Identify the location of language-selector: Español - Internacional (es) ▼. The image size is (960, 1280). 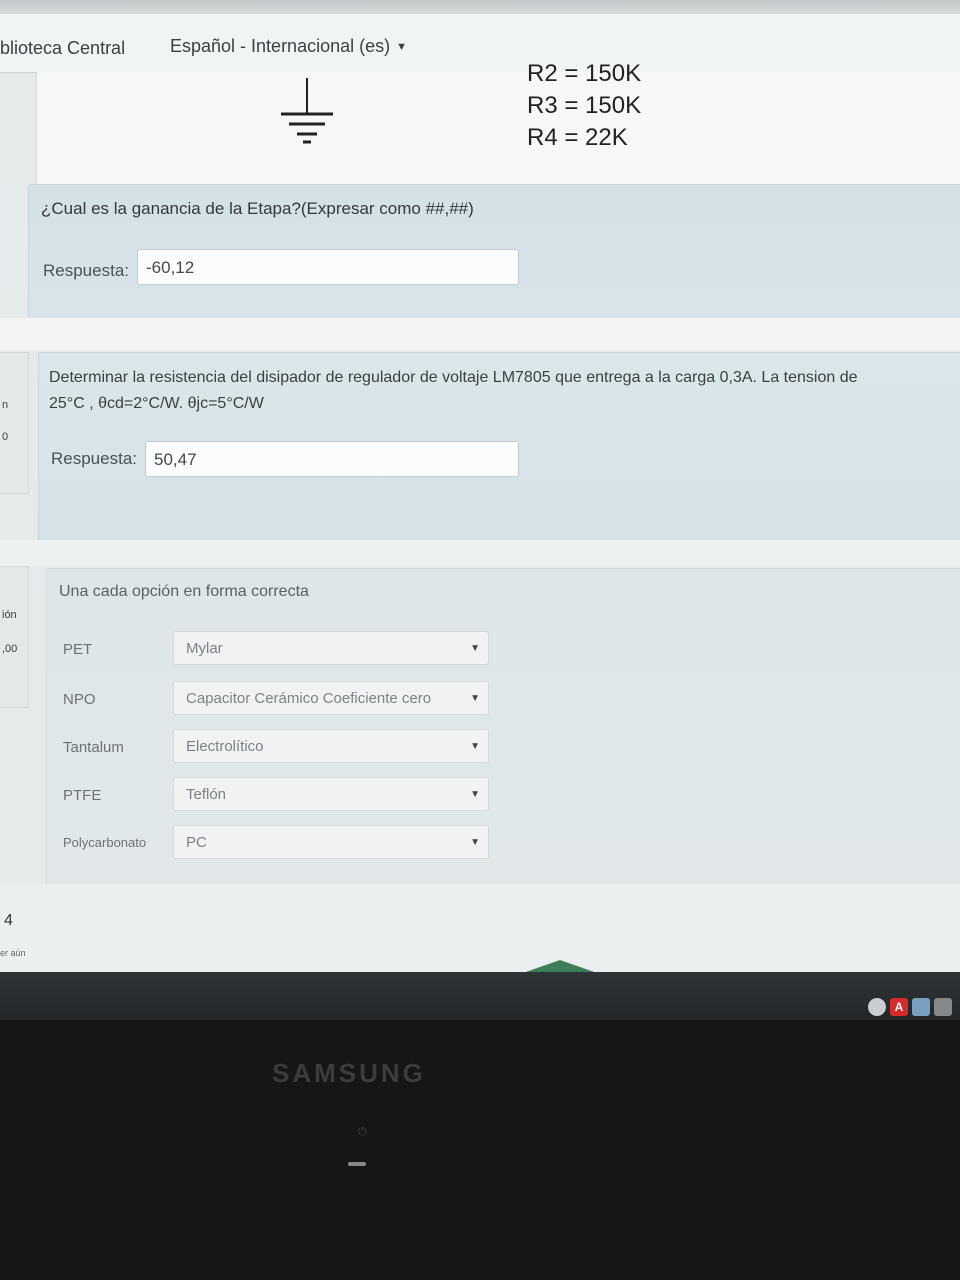
(288, 46).